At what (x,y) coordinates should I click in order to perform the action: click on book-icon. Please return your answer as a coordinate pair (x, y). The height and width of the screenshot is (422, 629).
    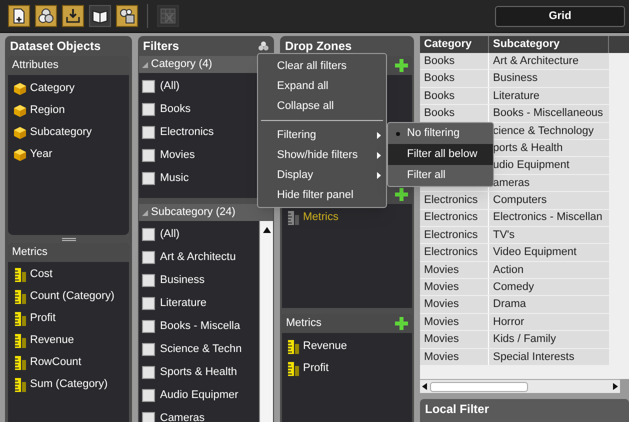
    Looking at the image, I should click on (100, 16).